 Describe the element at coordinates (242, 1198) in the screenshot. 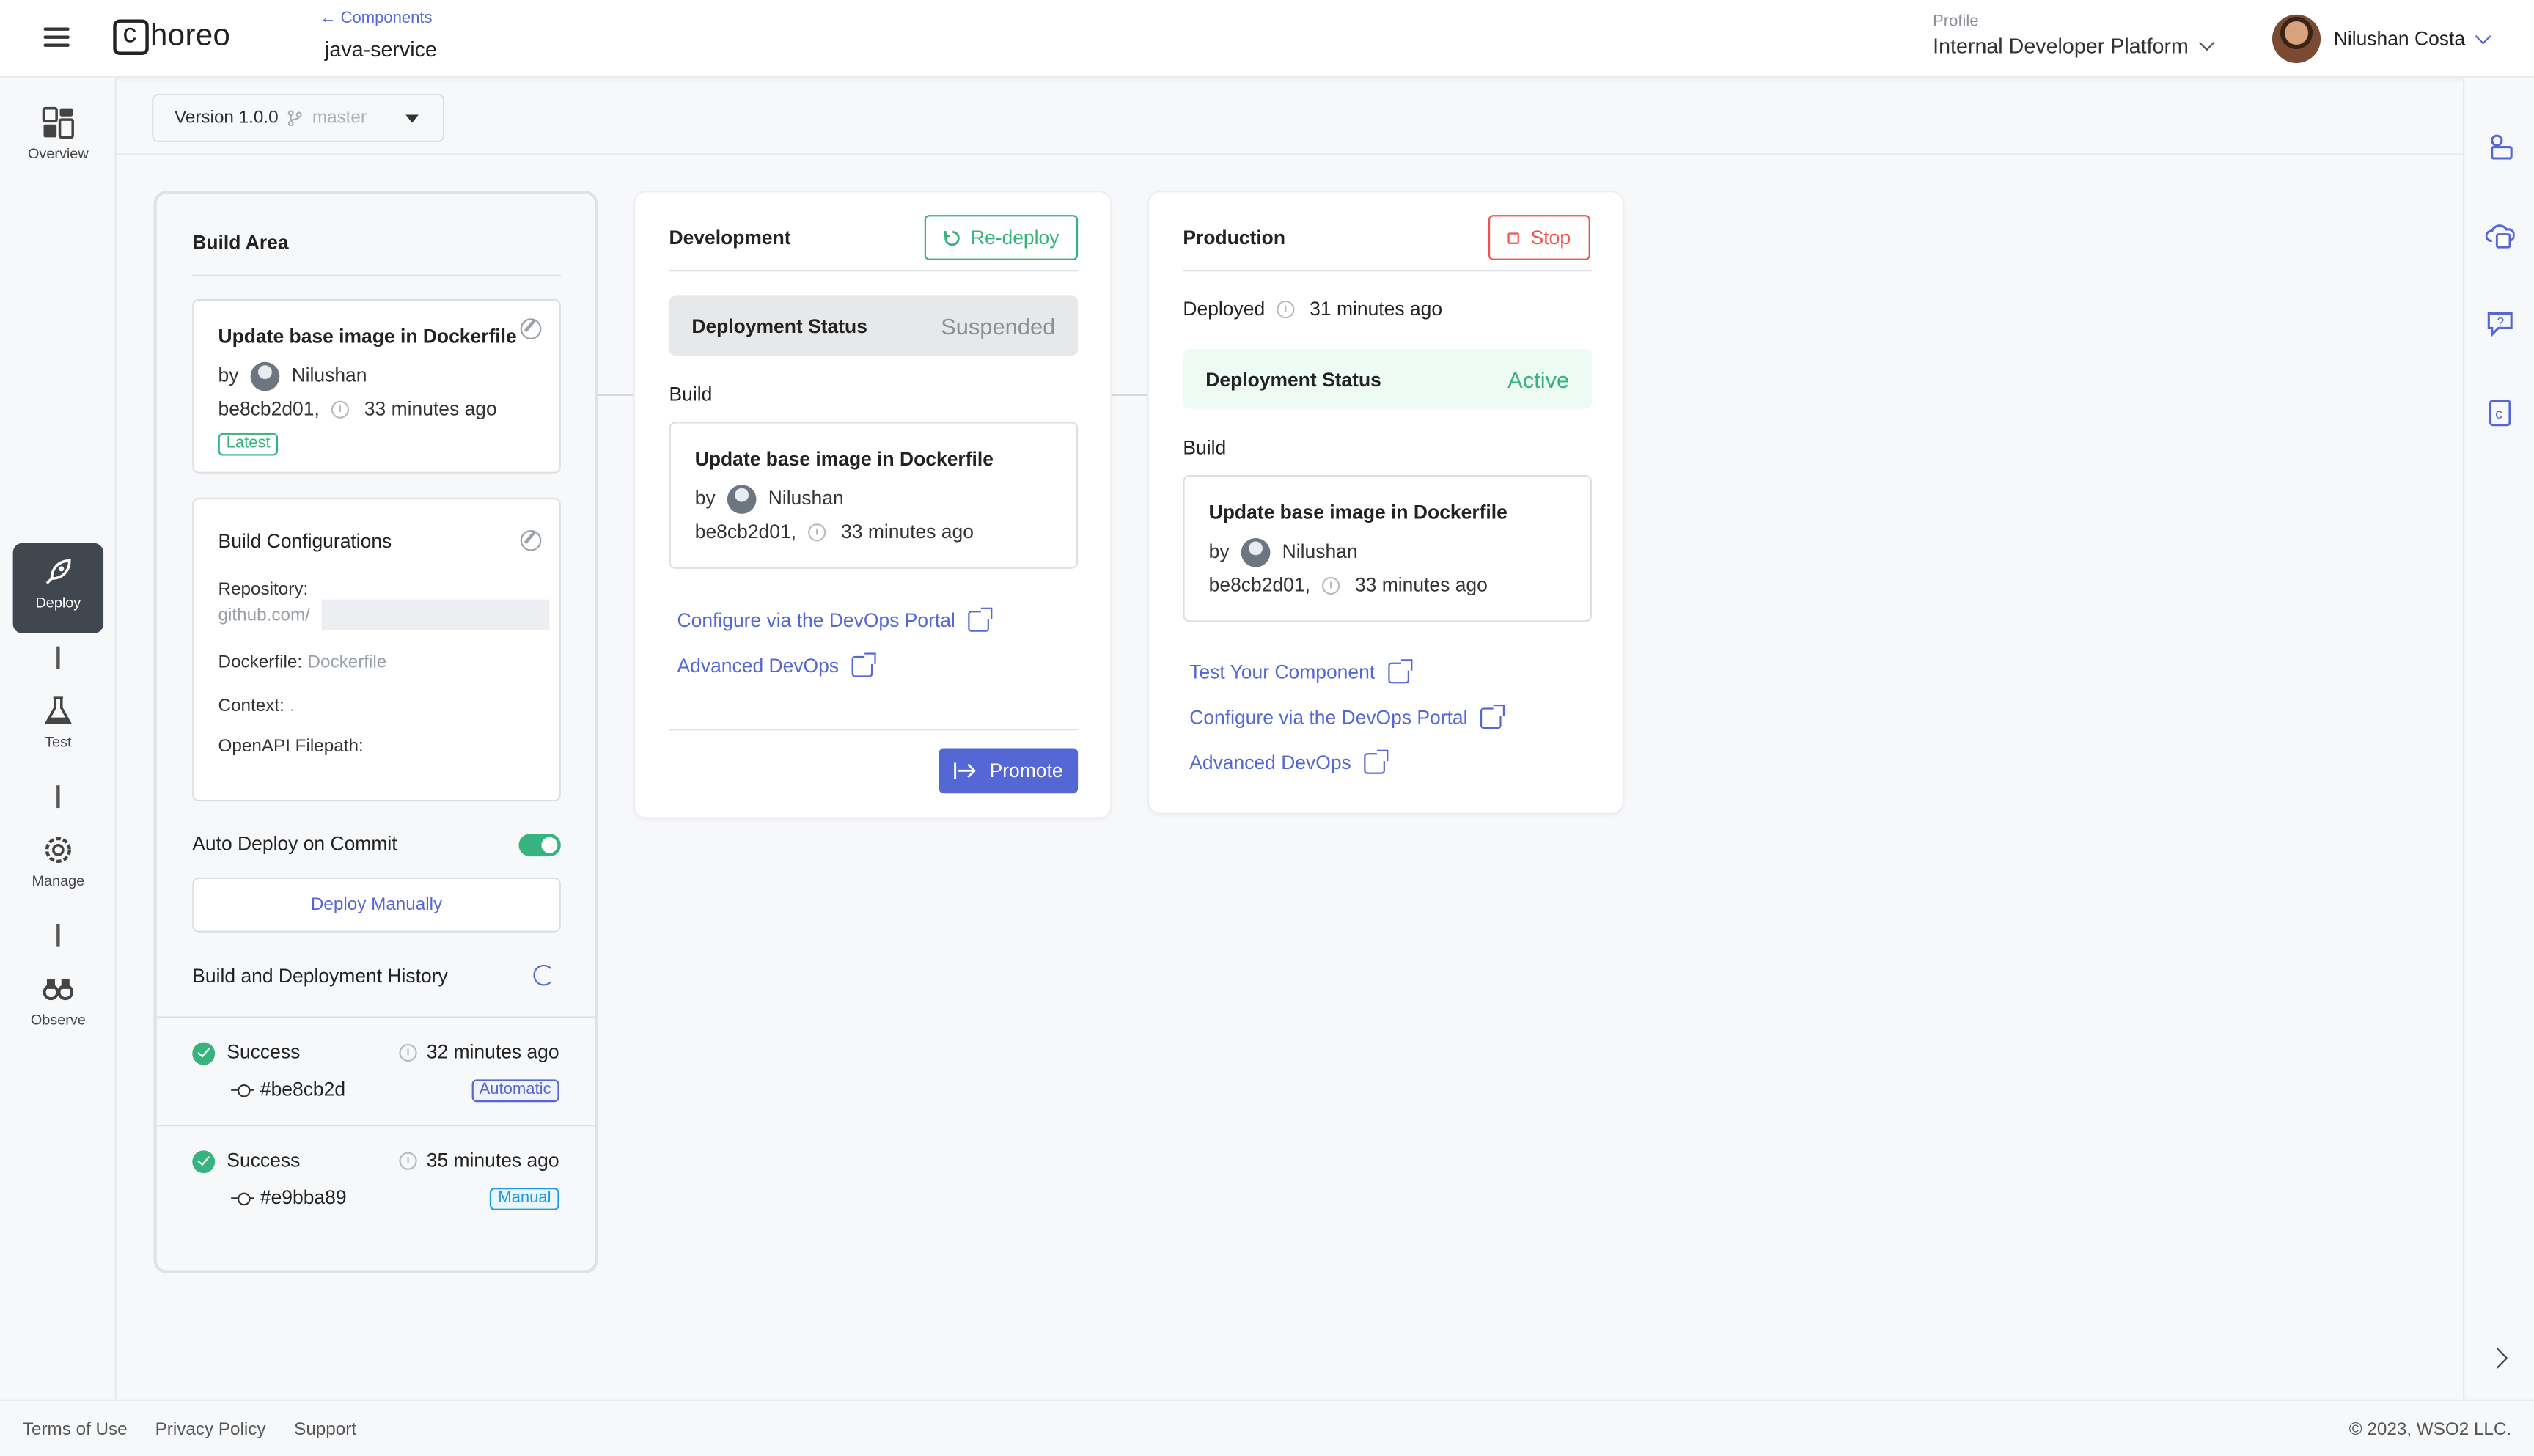

I see `commit-icon` at that location.